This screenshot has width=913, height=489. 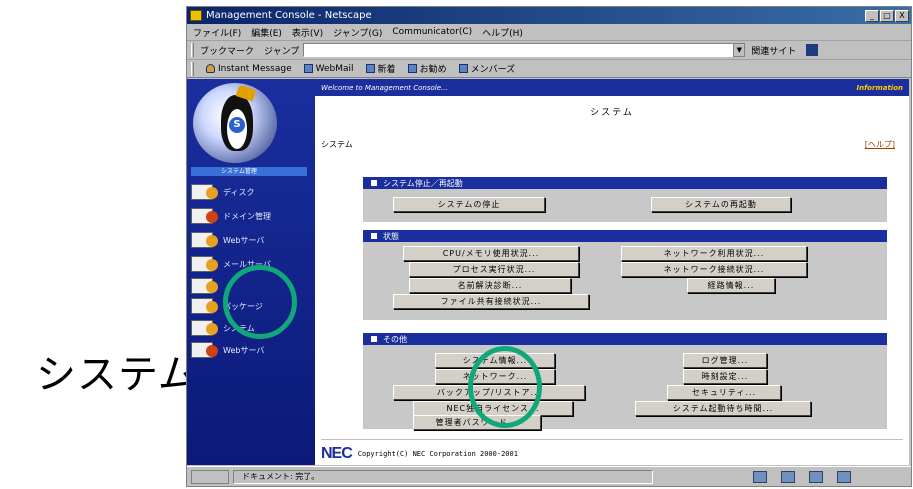 I want to click on footer-divider, so click(x=612, y=439).